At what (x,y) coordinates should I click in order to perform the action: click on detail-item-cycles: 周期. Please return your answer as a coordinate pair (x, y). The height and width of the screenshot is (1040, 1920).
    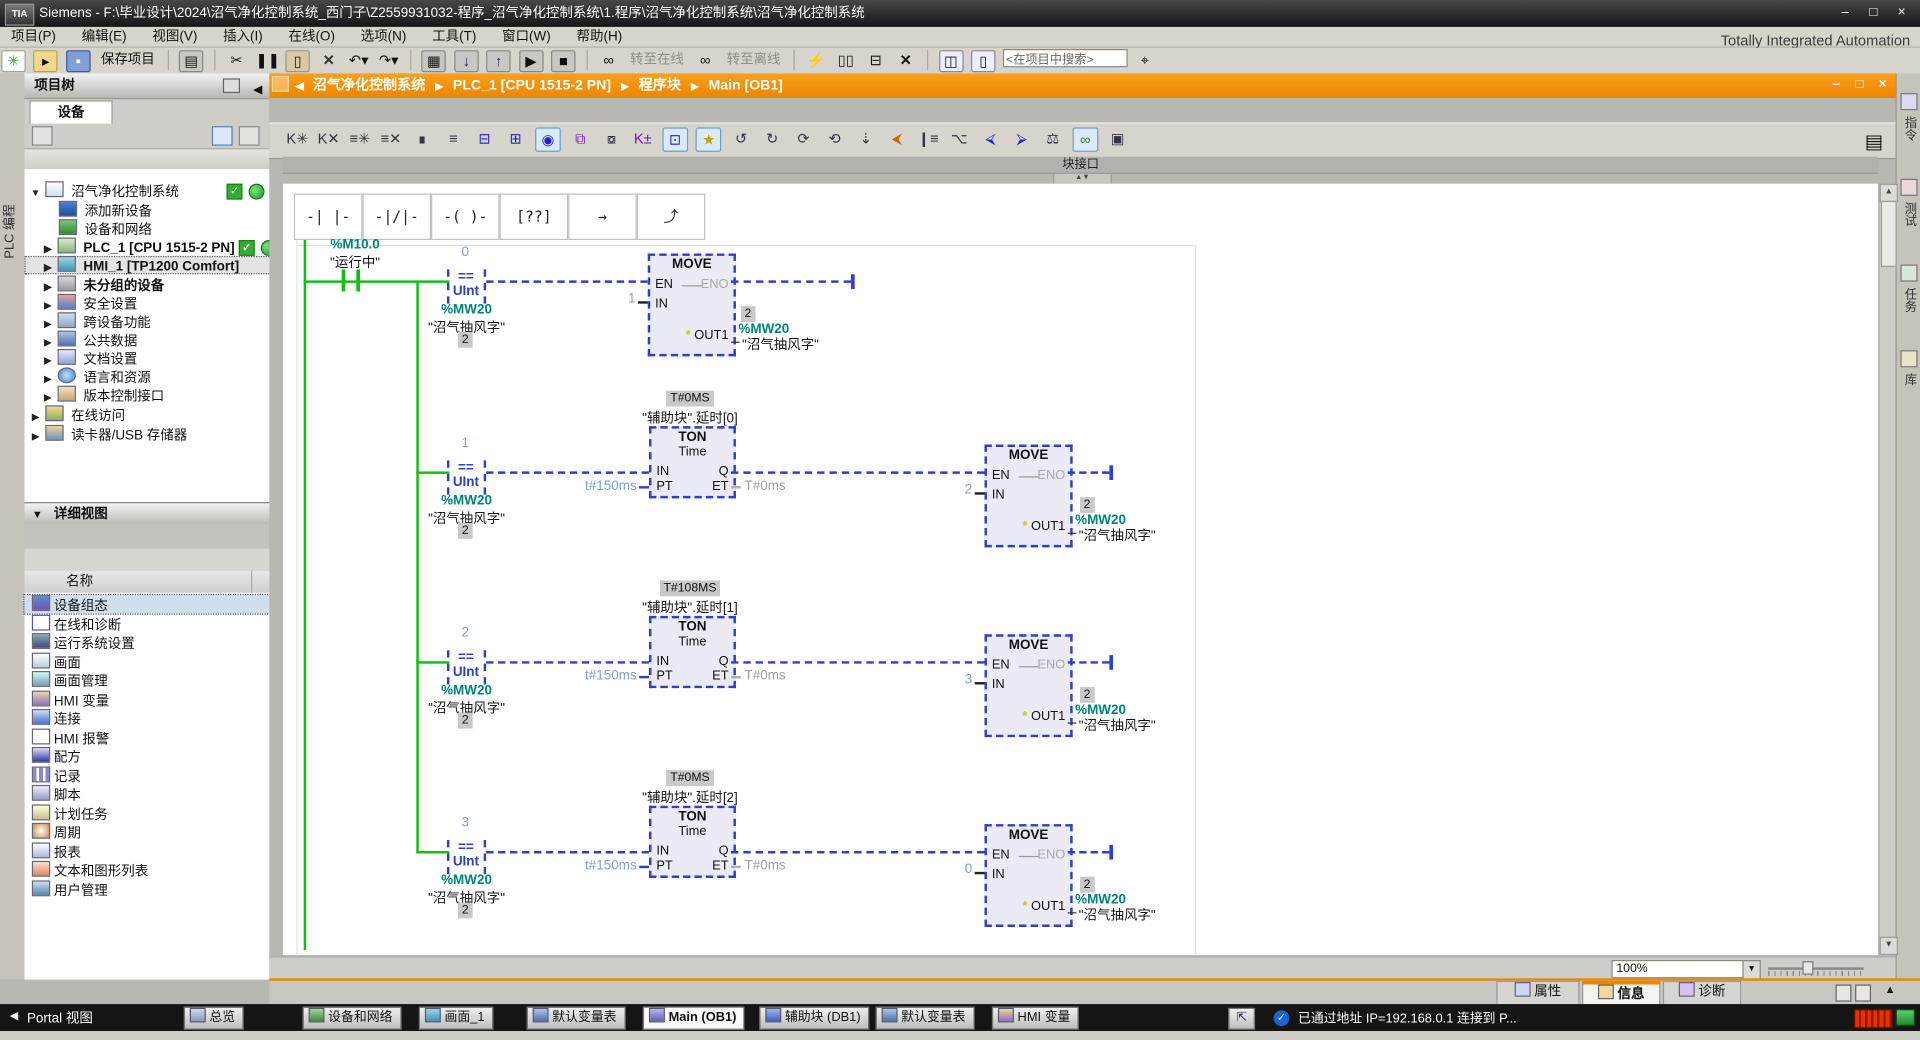
    Looking at the image, I should click on (146, 831).